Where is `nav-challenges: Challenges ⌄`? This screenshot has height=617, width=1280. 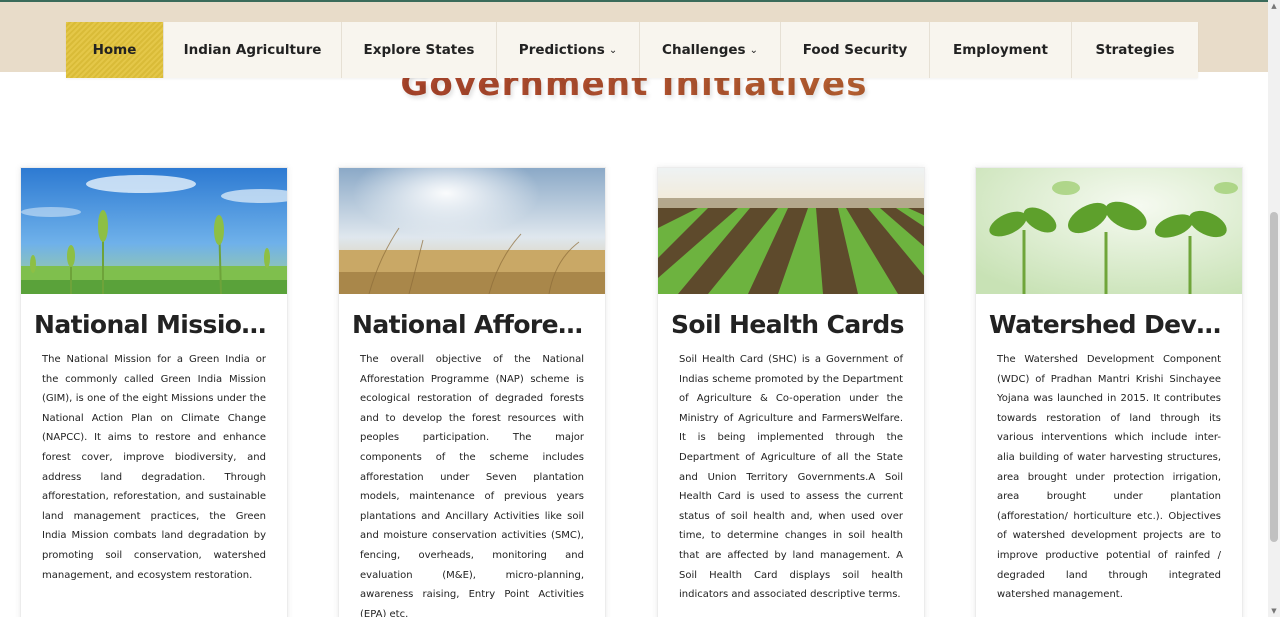
nav-challenges: Challenges ⌄ is located at coordinates (710, 50).